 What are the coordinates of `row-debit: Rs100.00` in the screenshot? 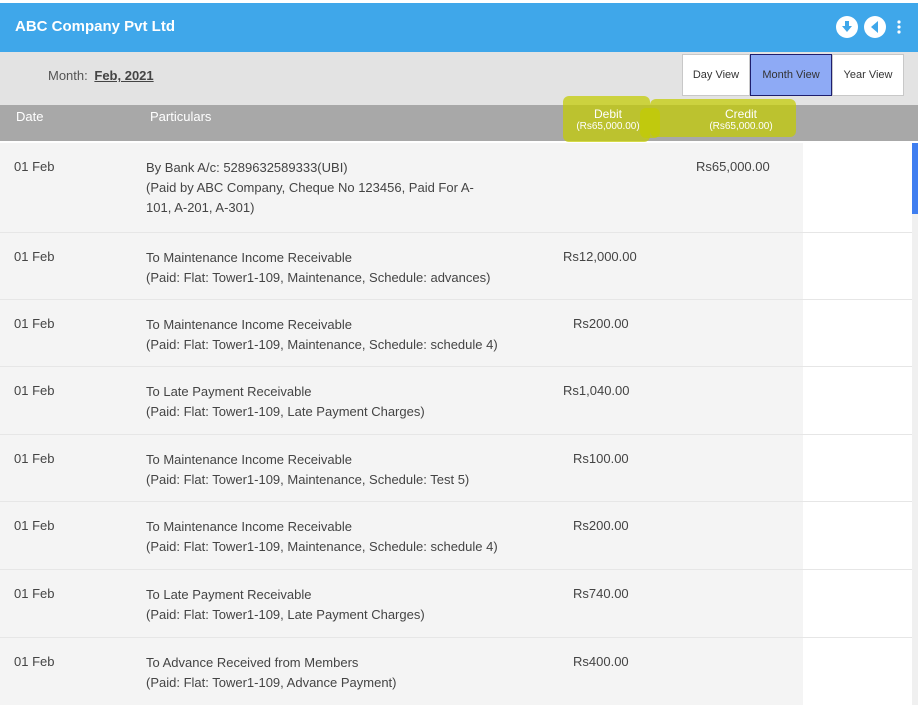 It's located at (601, 458).